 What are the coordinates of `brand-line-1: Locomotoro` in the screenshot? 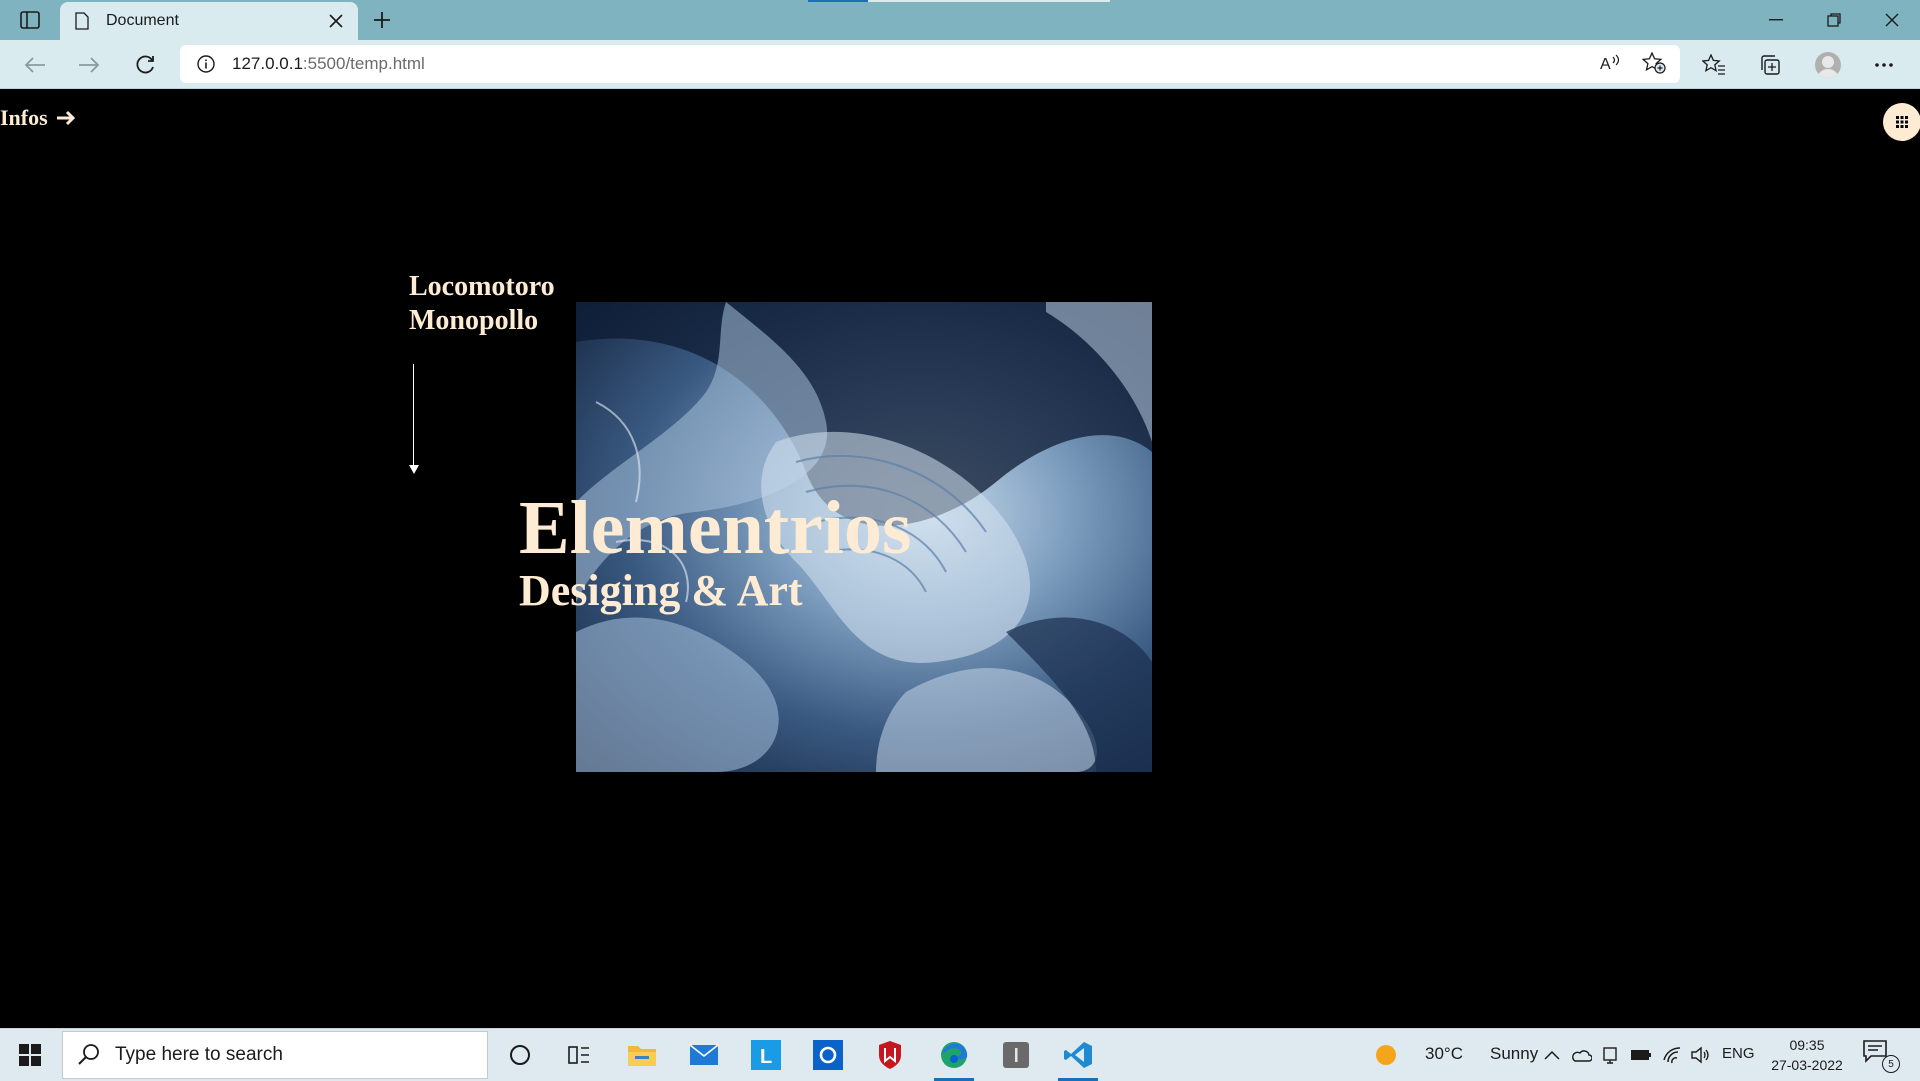 It's located at (482, 286).